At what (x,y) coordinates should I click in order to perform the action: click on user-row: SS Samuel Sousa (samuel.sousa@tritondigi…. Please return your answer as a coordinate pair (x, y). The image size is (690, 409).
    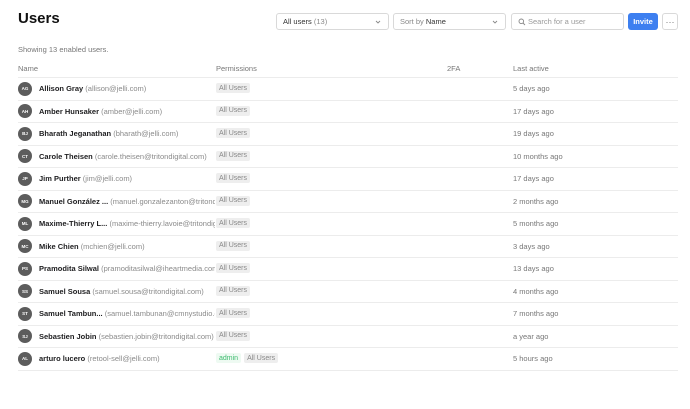
    Looking at the image, I should click on (348, 292).